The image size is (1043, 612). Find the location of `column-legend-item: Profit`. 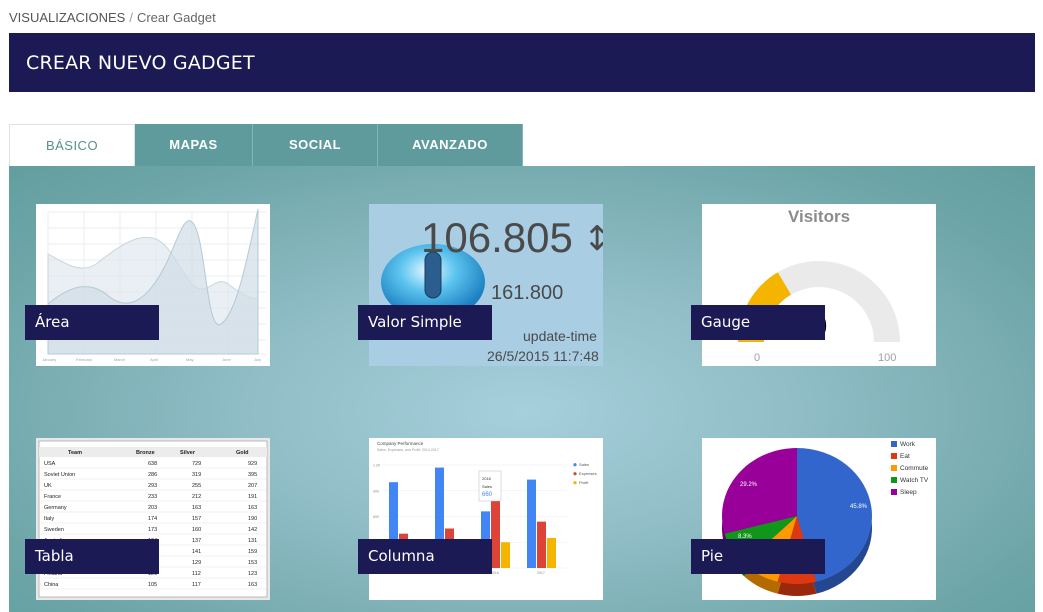

column-legend-item: Profit is located at coordinates (584, 482).